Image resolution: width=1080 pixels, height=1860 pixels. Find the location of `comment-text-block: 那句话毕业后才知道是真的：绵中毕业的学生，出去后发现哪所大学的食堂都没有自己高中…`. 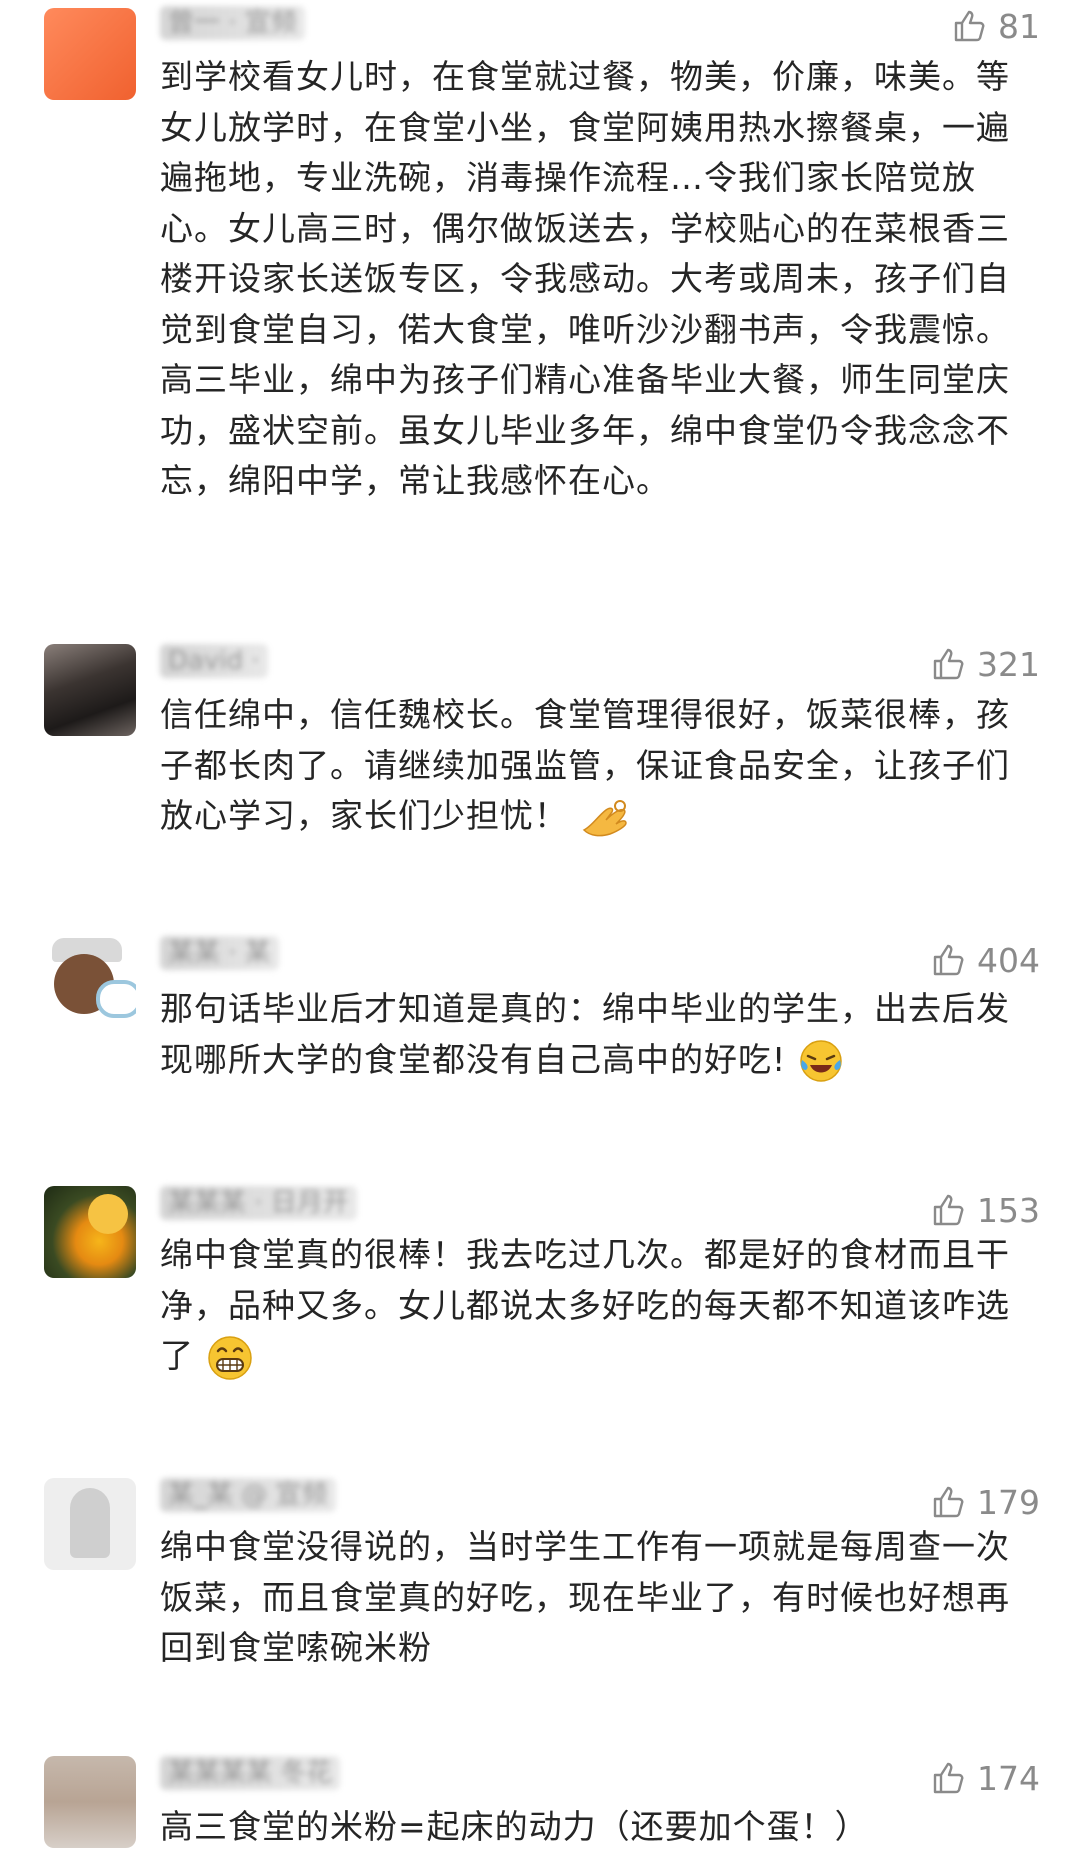

comment-text-block: 那句话毕业后才知道是真的：绵中毕业的学生，出去后发现哪所大学的食堂都没有自己高中… is located at coordinates (595, 1034).